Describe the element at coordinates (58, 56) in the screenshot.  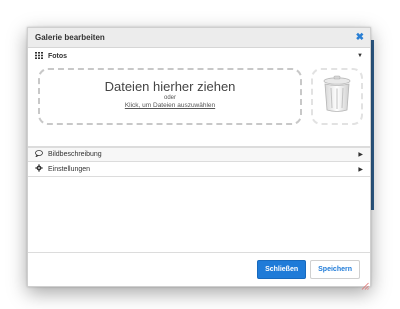
I see `photos-section-label: Fotos` at that location.